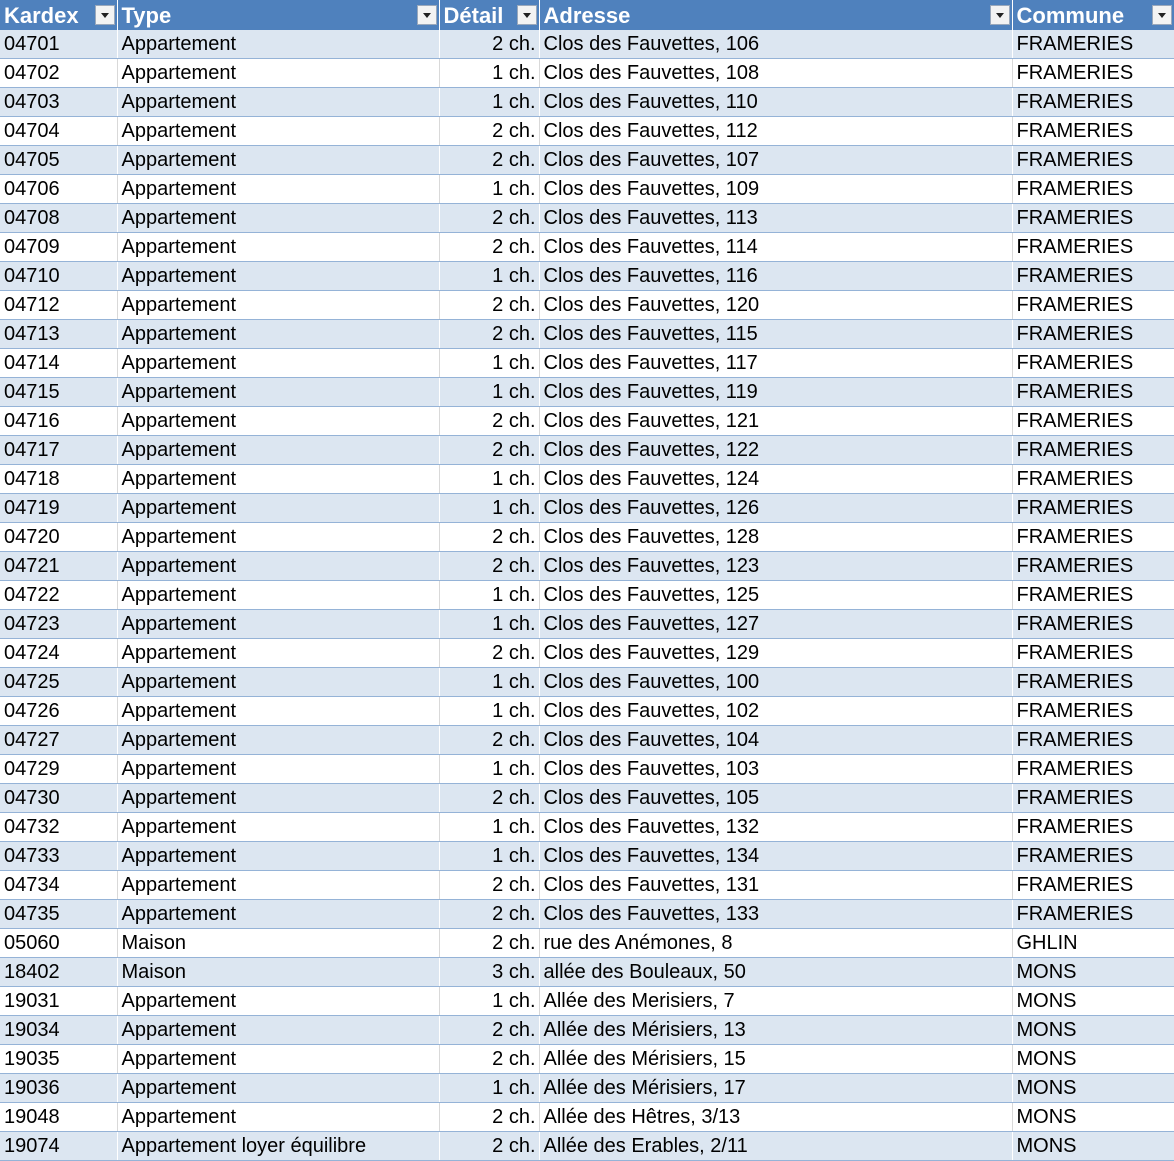 Image resolution: width=1174 pixels, height=1161 pixels. Describe the element at coordinates (776, 247) in the screenshot. I see `cell-adresse: Clos des Fauvettes, 114` at that location.